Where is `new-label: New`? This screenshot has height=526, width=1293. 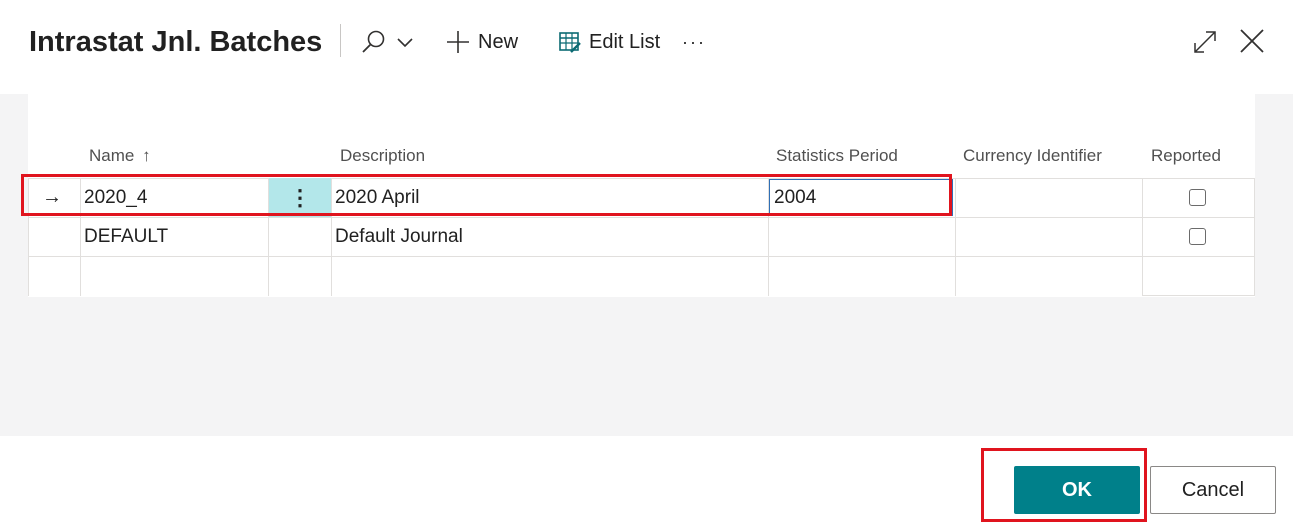 new-label: New is located at coordinates (498, 41).